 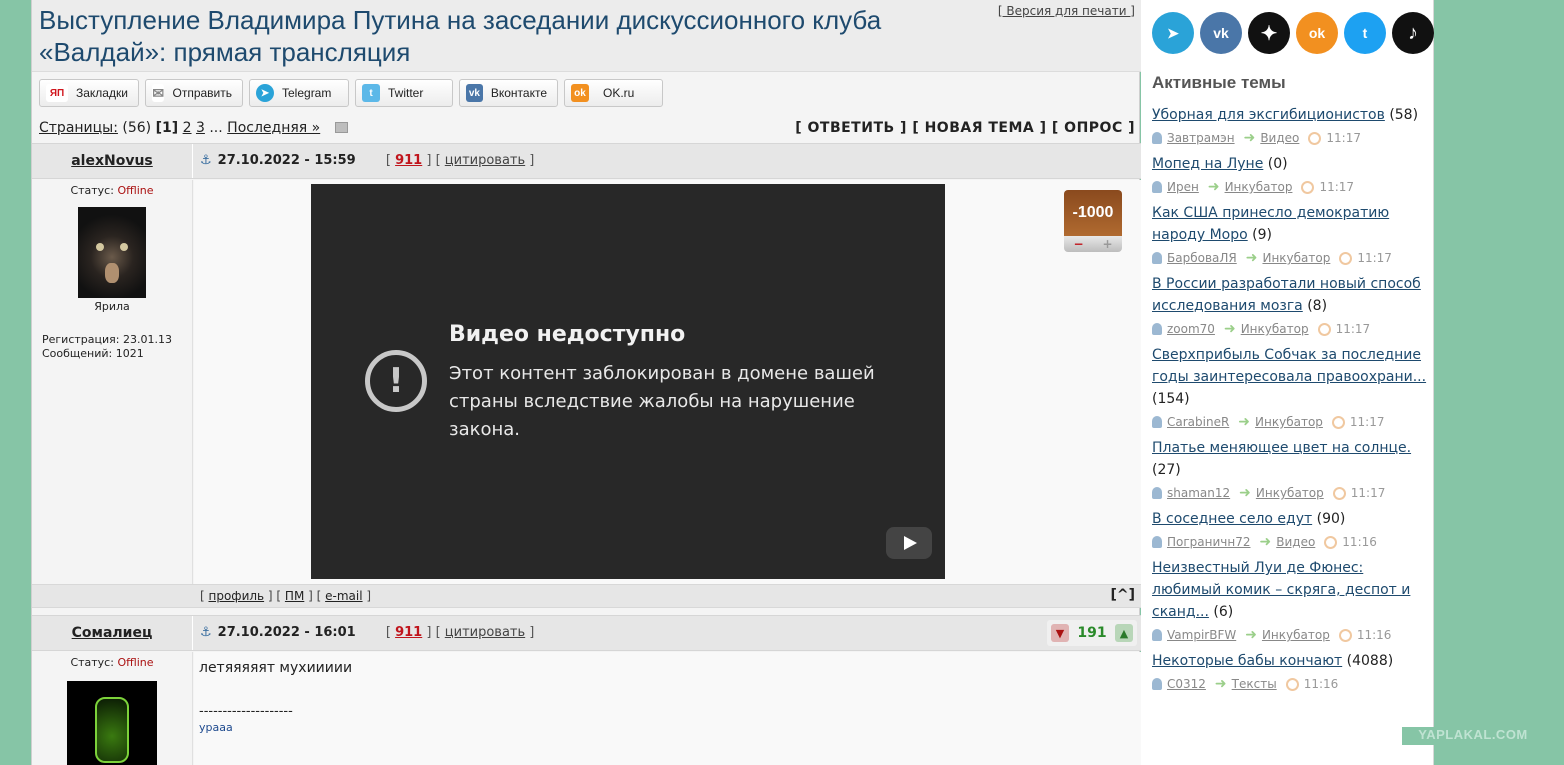 What do you see at coordinates (187, 128) in the screenshot?
I see `page-2-link: 2` at bounding box center [187, 128].